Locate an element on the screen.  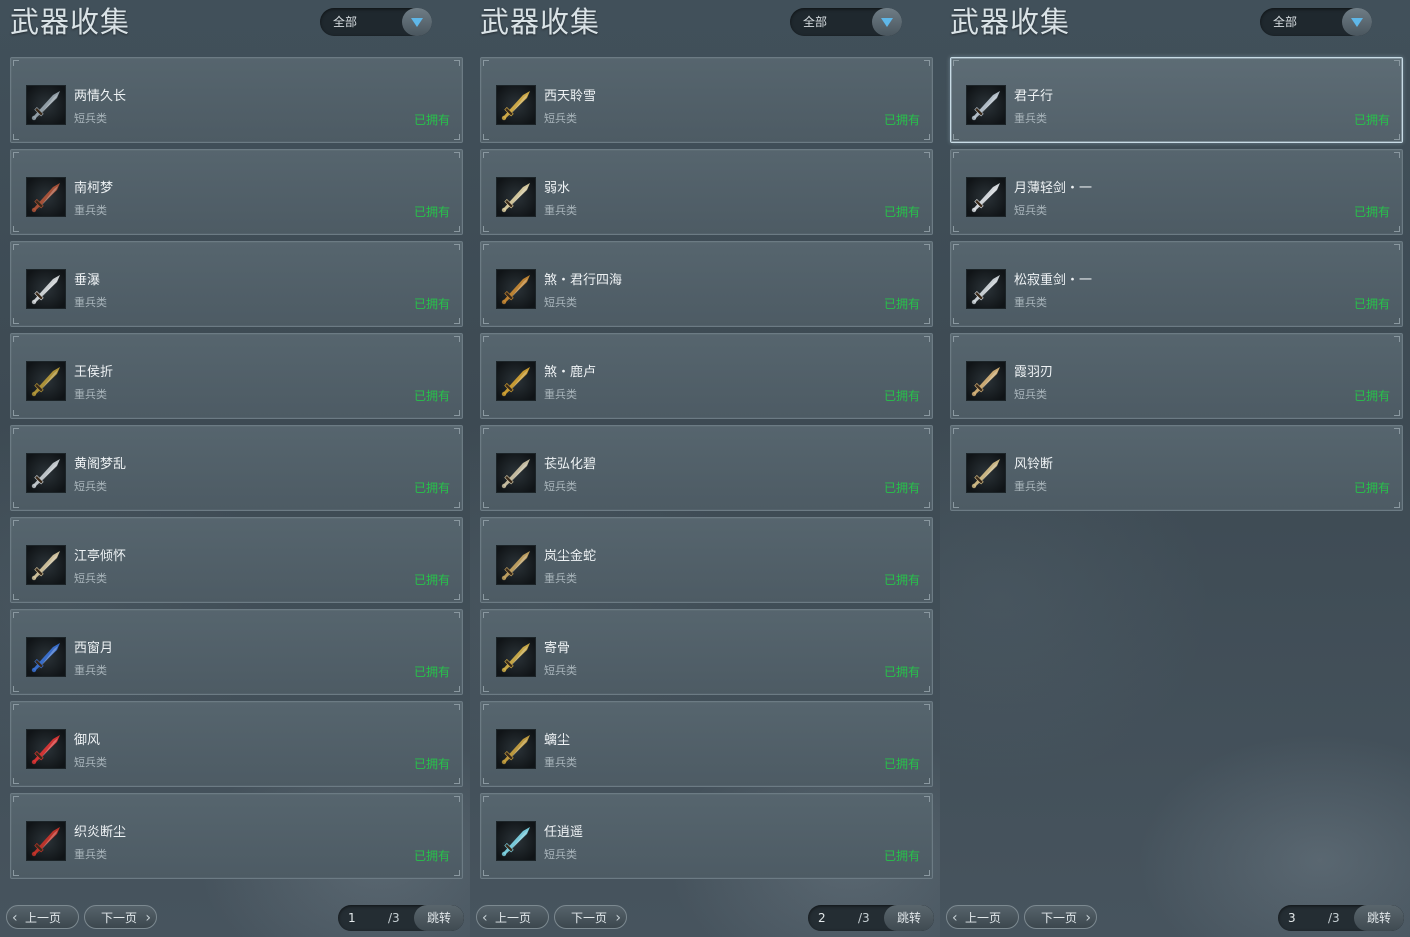
weapon-list-item: 霞羽刃 短兵类 已拥有 is located at coordinates (1176, 376).